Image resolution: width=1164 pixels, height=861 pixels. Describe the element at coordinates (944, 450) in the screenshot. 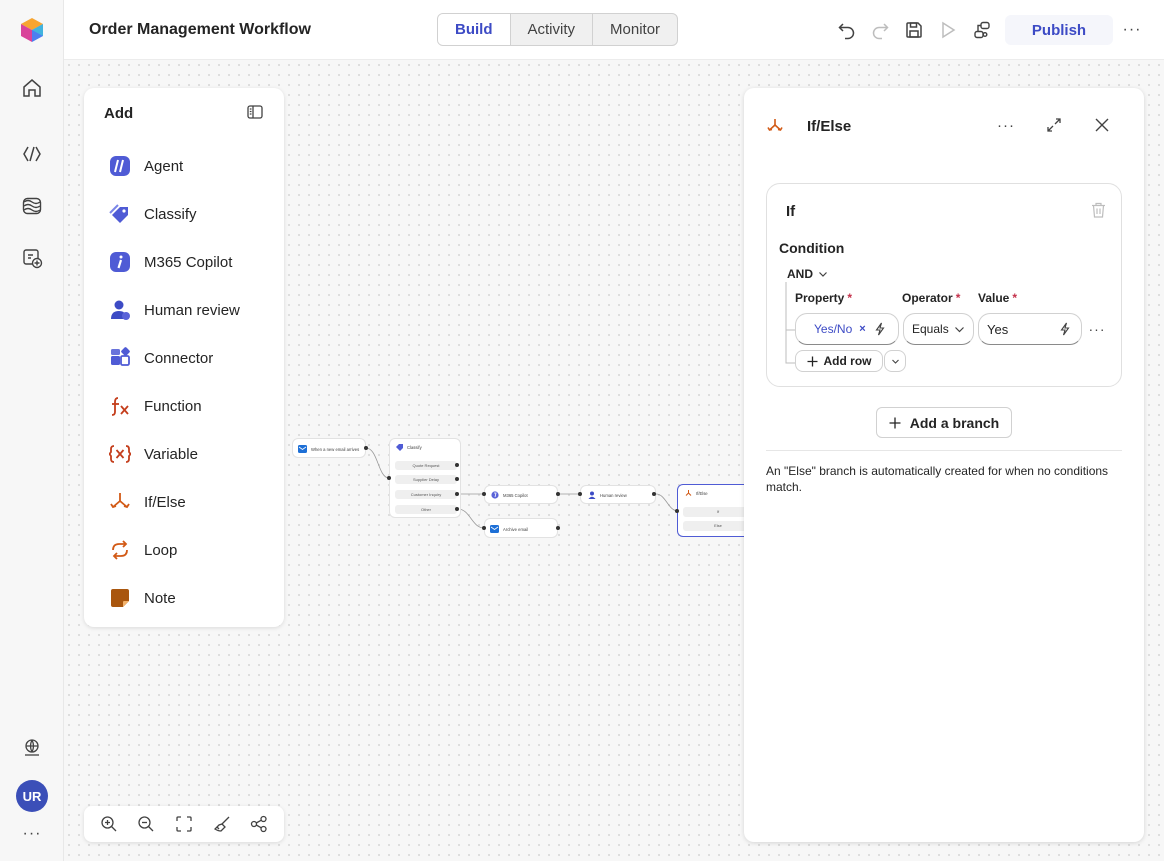

I see `divider` at that location.